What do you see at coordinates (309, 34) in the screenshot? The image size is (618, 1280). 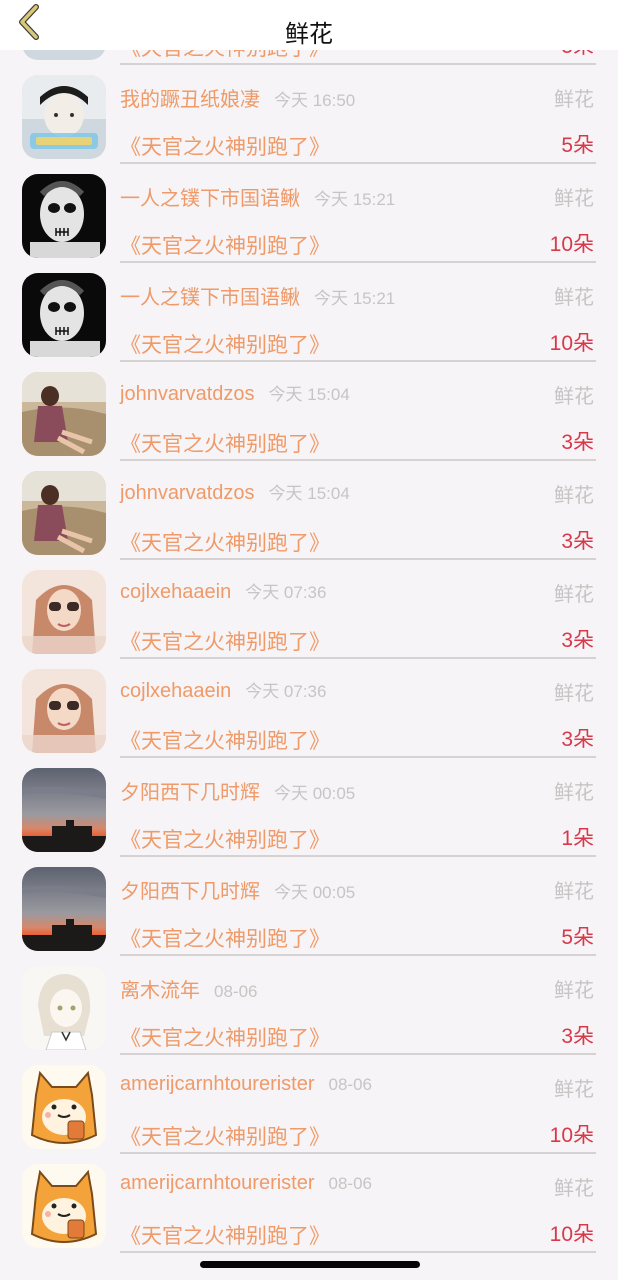 I see `page-title: 鲜花` at bounding box center [309, 34].